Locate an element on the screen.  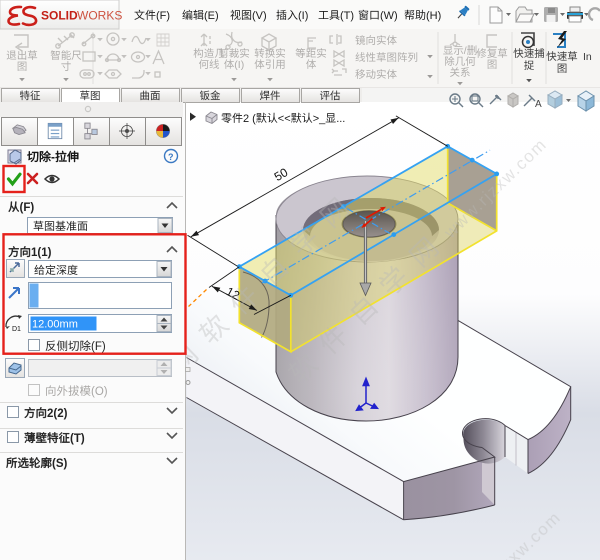
svg-text: 1(1) is located at coordinates (41, 253).